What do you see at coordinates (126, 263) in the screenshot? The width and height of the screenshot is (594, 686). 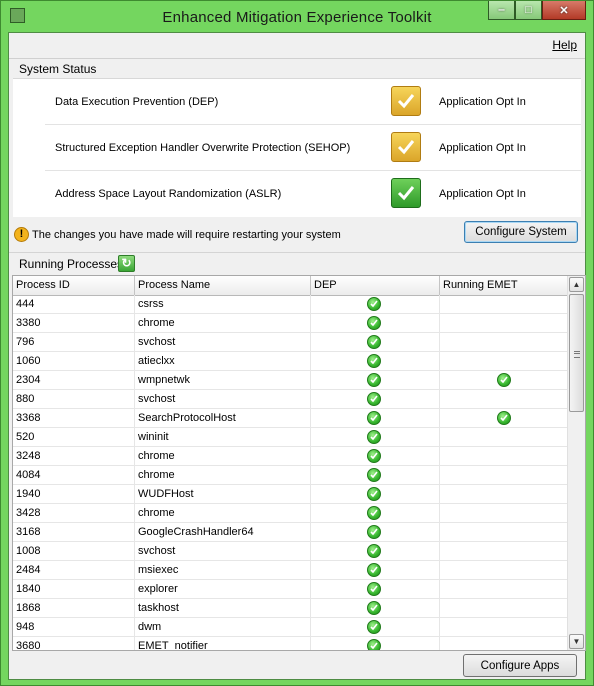 I see `refresh-icon: ↻` at bounding box center [126, 263].